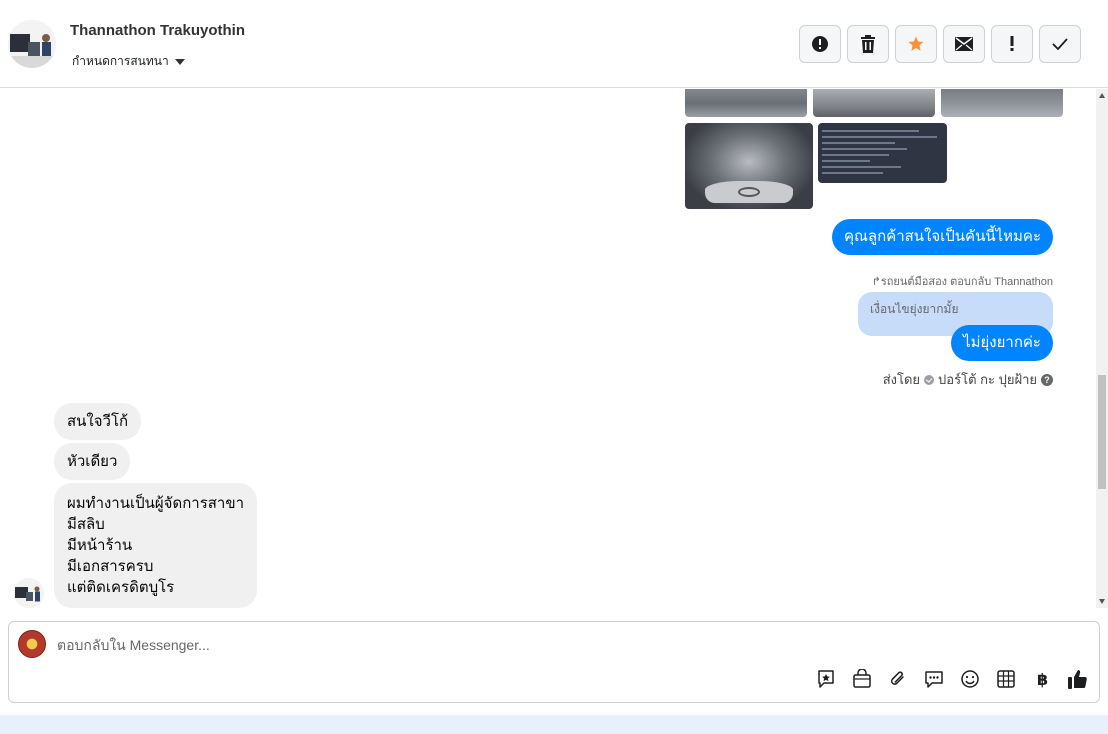  I want to click on star-icon, so click(916, 43).